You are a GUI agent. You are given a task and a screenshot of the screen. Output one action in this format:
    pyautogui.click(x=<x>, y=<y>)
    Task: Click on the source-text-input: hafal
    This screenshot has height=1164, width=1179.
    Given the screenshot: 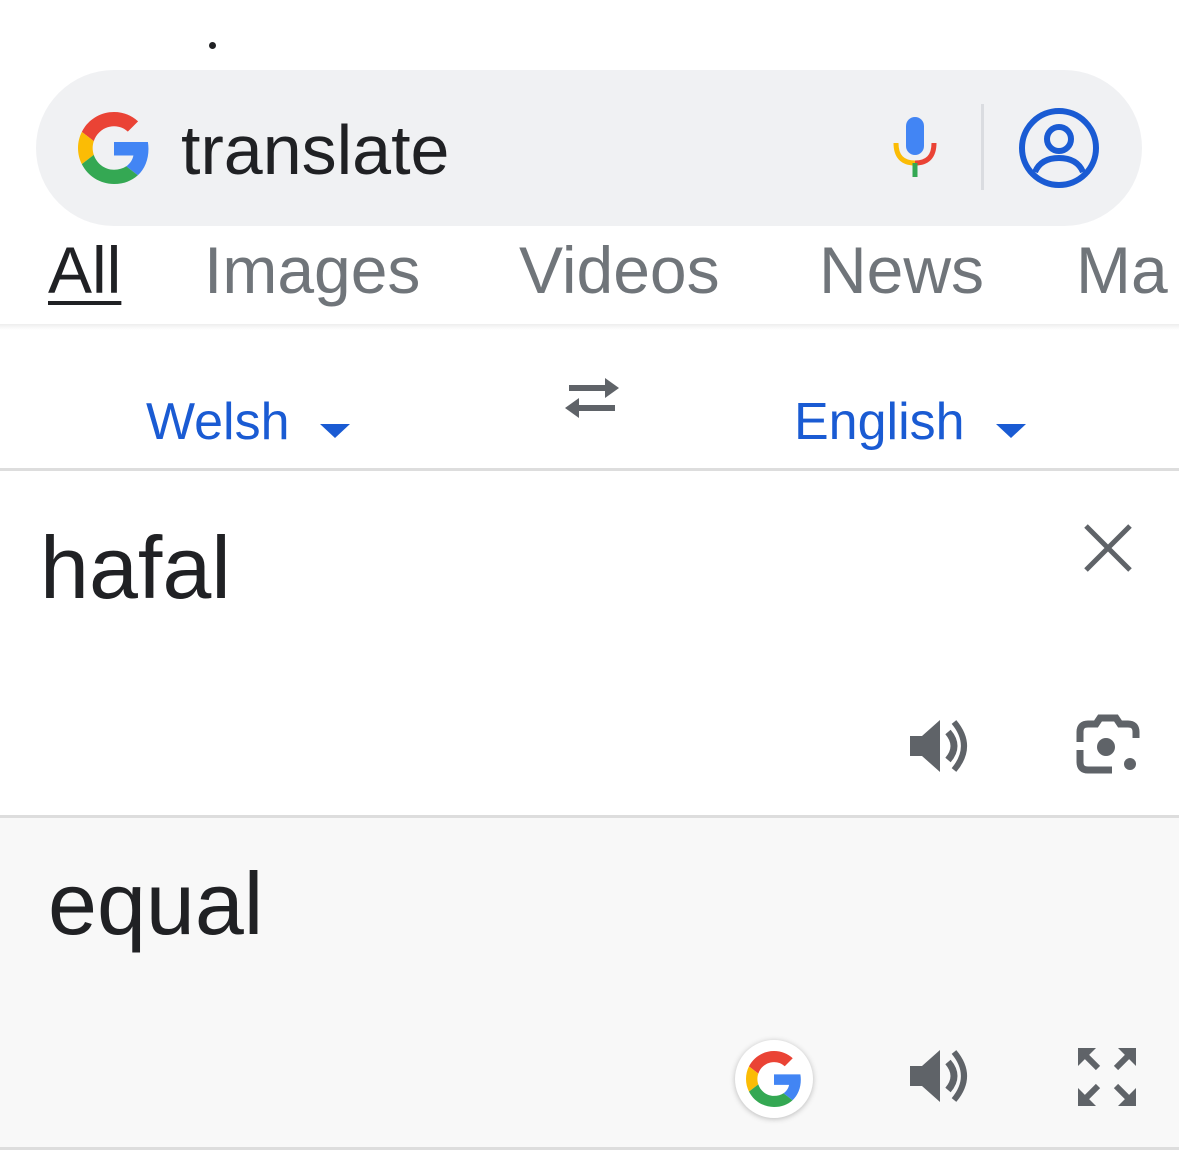 What is the action you would take?
    pyautogui.click(x=135, y=568)
    